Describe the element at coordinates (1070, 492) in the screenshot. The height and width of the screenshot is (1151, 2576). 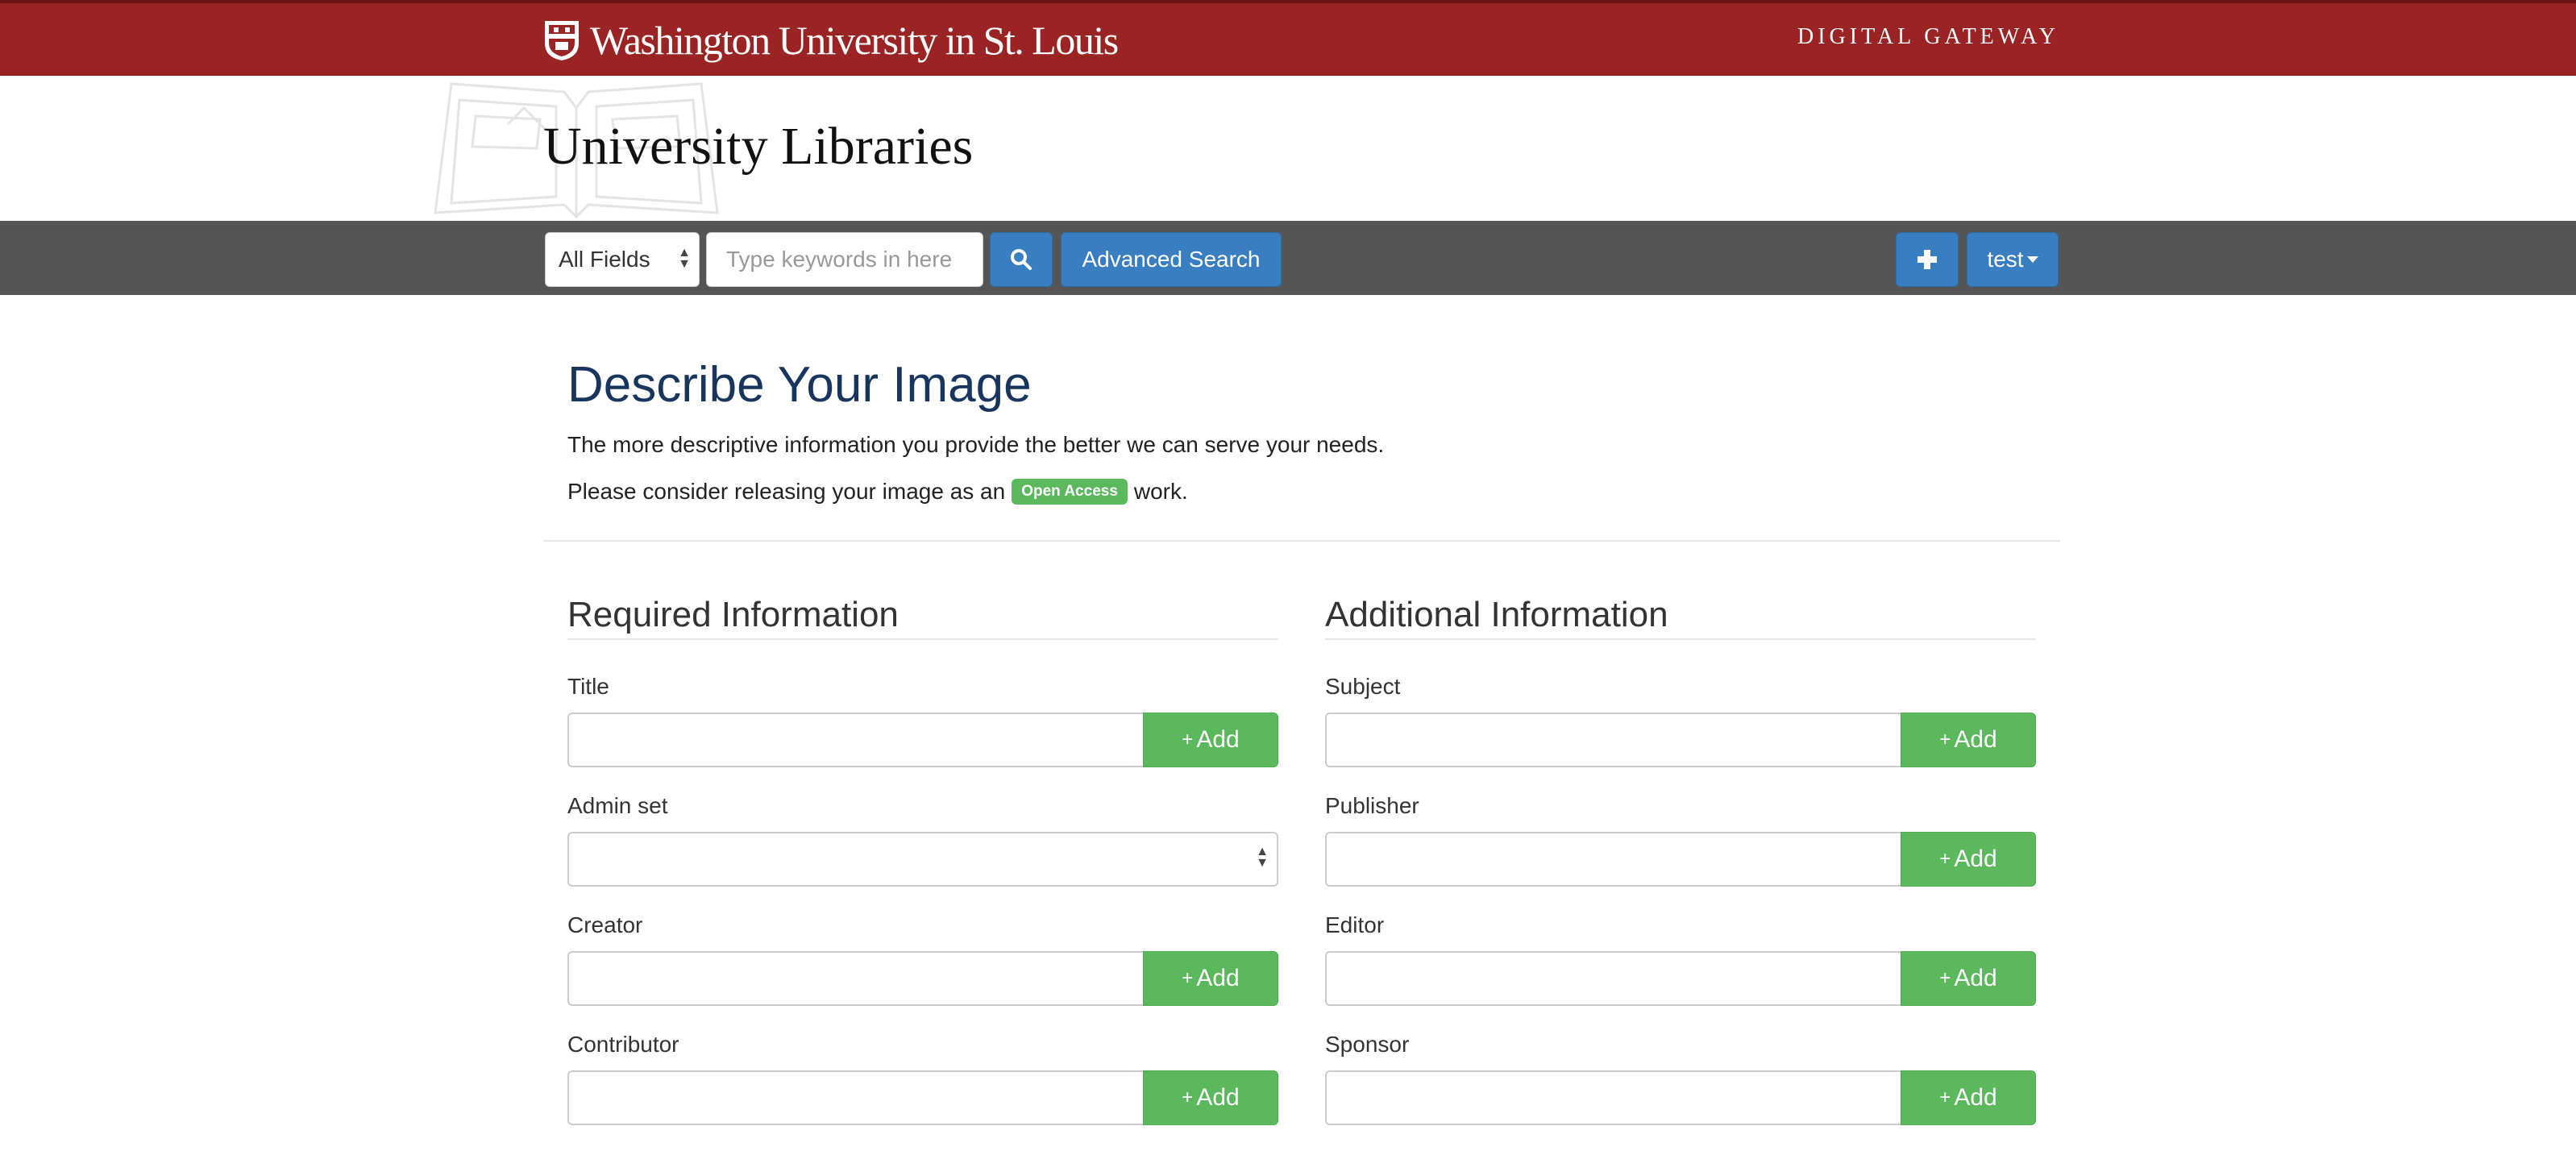
I see `open-access-badge: Open Access` at that location.